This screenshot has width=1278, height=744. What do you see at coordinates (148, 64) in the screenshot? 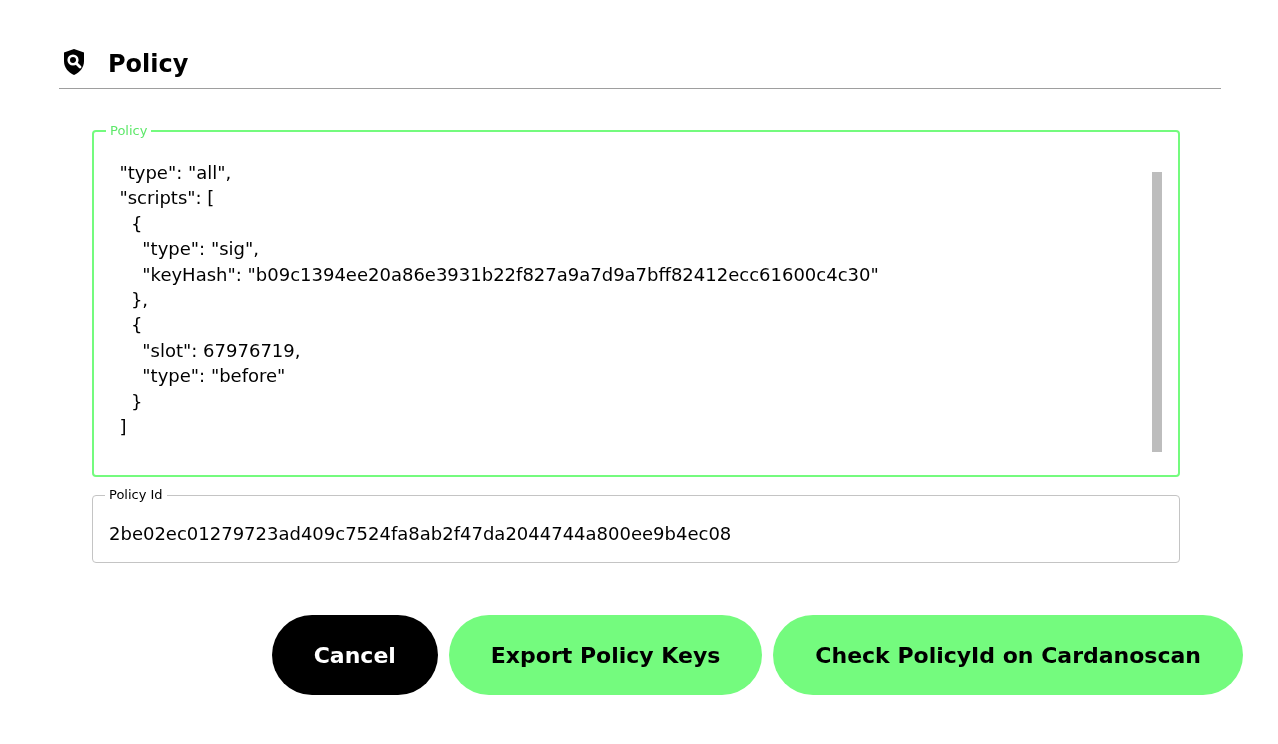
I see `page-title: Policy` at bounding box center [148, 64].